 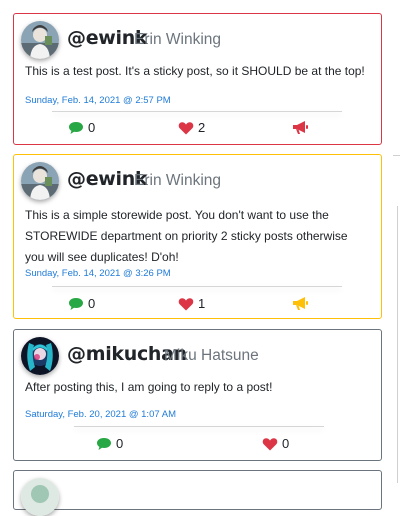 What do you see at coordinates (202, 303) in the screenshot?
I see `like-count: 1` at bounding box center [202, 303].